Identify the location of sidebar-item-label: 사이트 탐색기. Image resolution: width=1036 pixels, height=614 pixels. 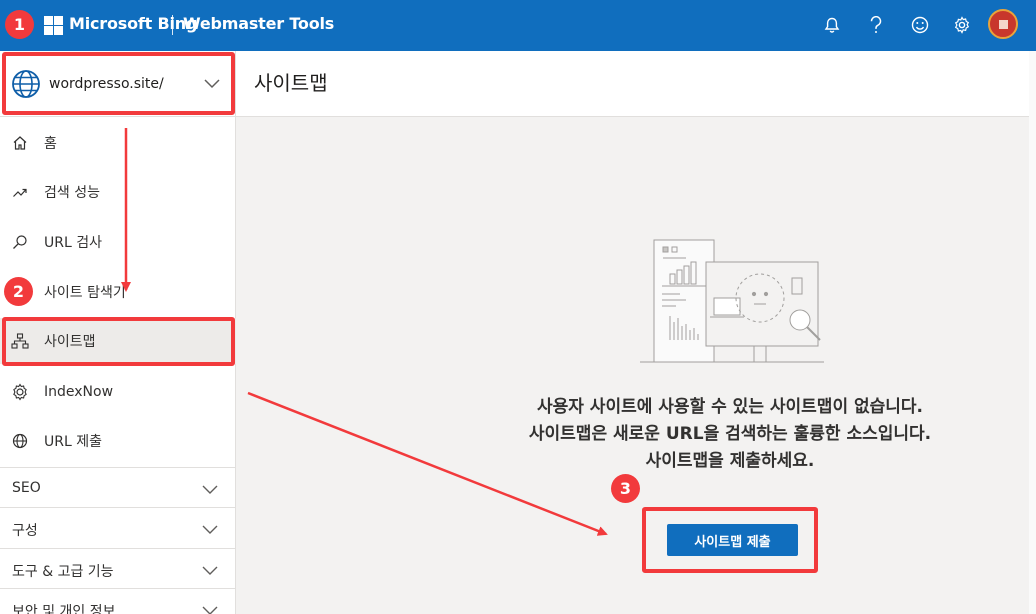
(85, 293).